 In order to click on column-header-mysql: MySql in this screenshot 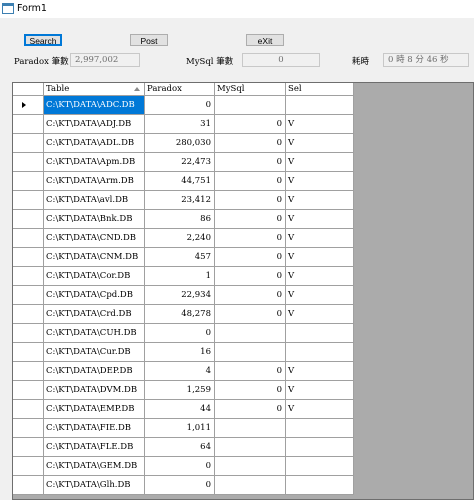, I will do `click(250, 89)`.